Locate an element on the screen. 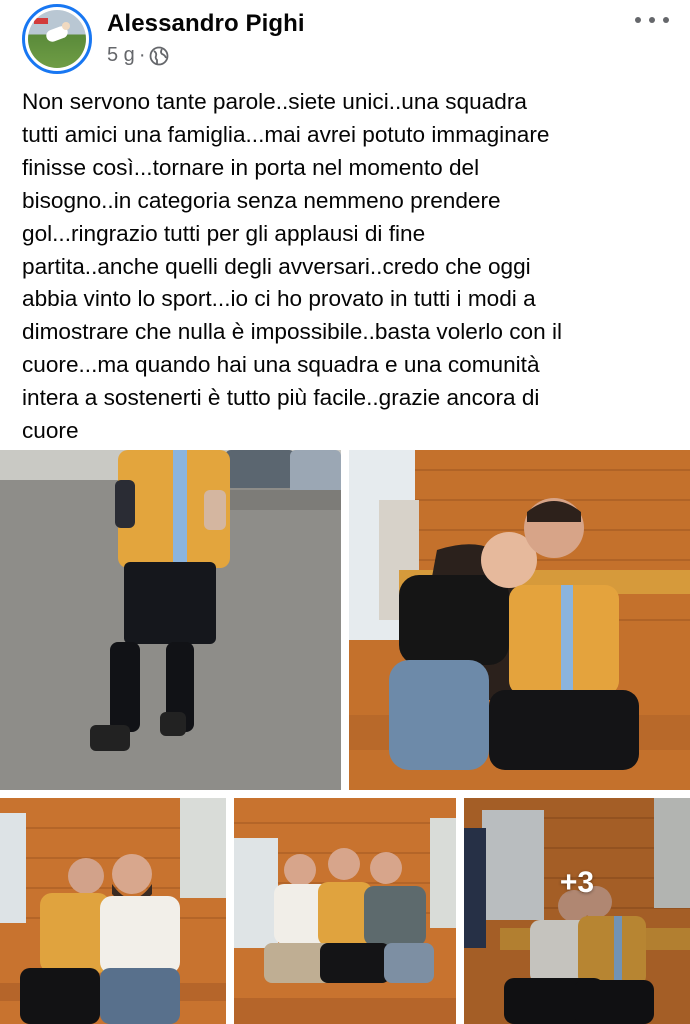  post-photo-5: +3 is located at coordinates (577, 911).